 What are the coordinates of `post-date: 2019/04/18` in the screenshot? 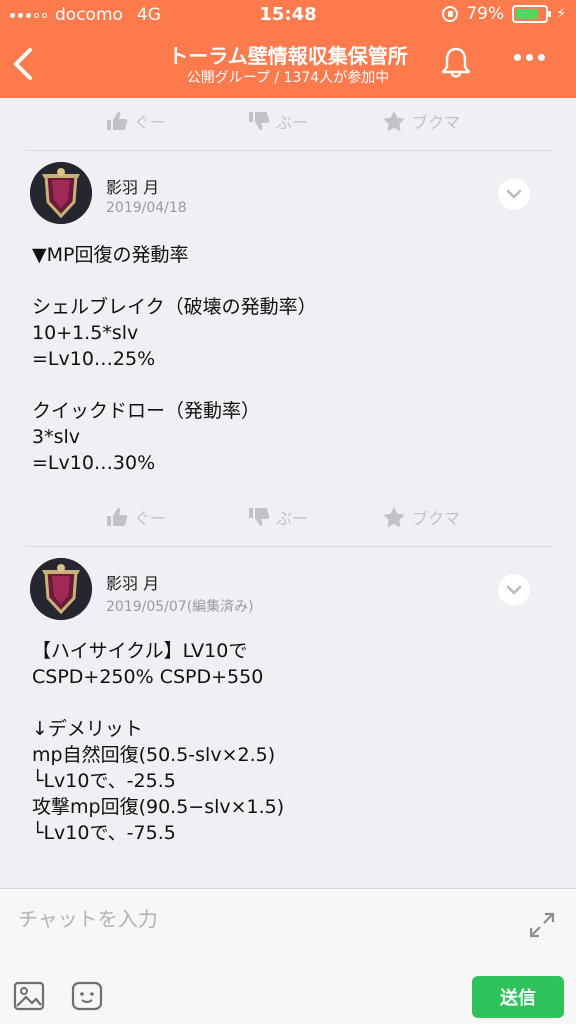 It's located at (146, 208).